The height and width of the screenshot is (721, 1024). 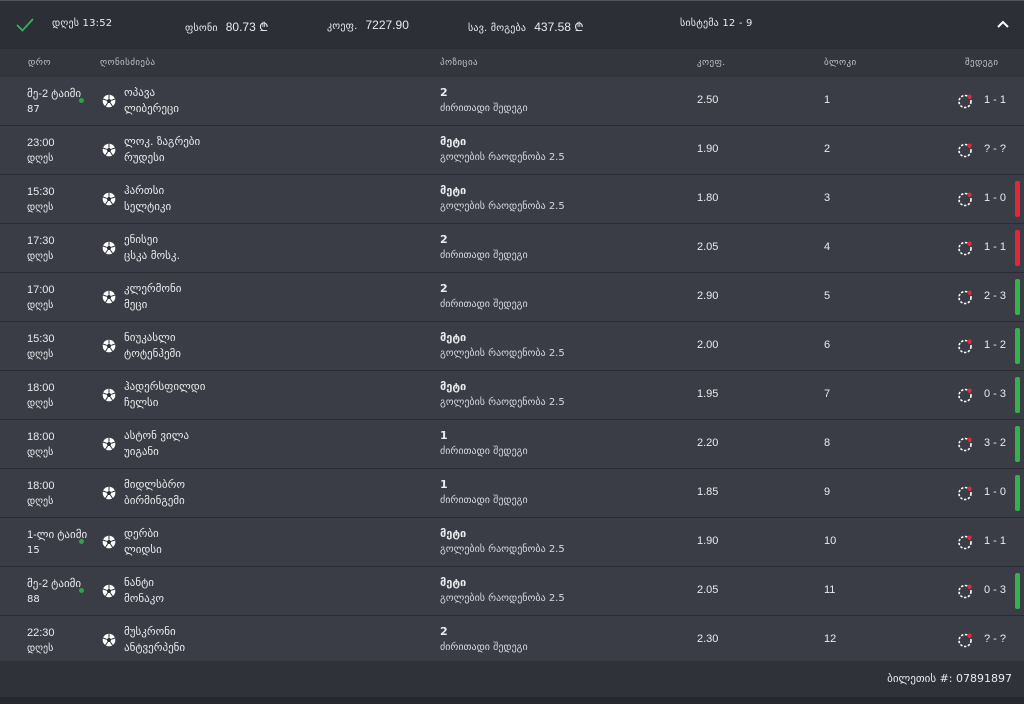 I want to click on check-icon, so click(x=25, y=25).